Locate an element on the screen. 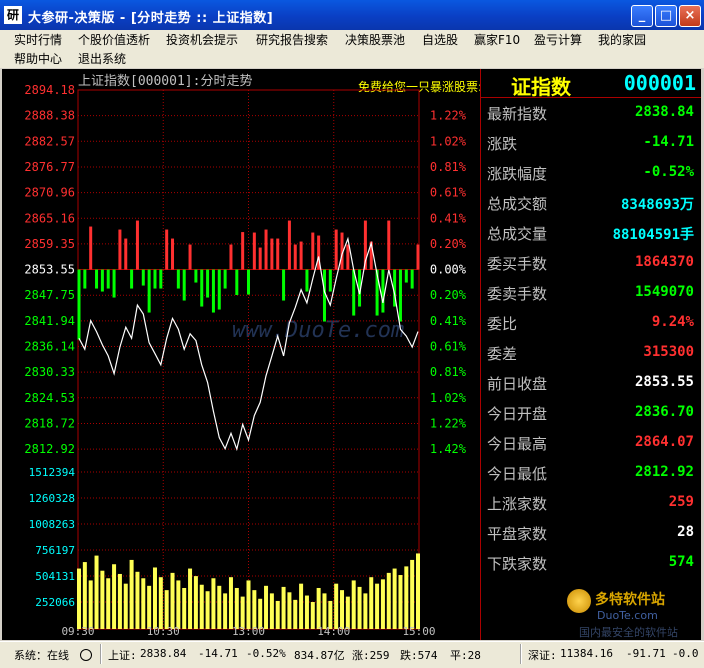  sh-change: -14.71 is located at coordinates (218, 653).